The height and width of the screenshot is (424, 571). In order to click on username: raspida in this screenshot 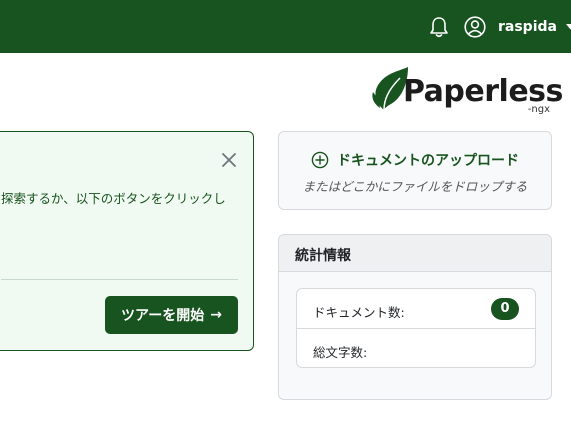, I will do `click(527, 27)`.